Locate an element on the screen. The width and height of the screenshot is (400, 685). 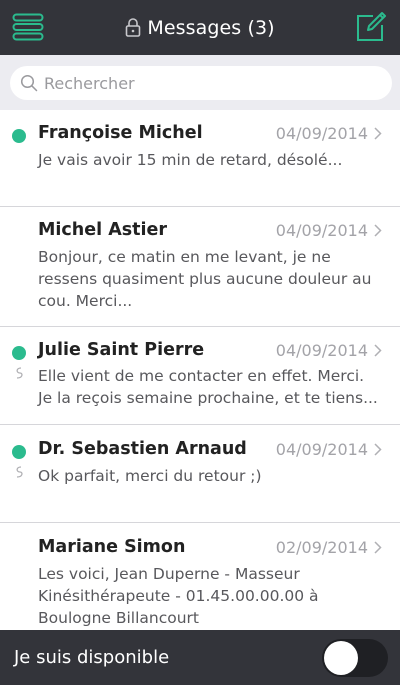
availability-label: Je suis disponible is located at coordinates (92, 657).